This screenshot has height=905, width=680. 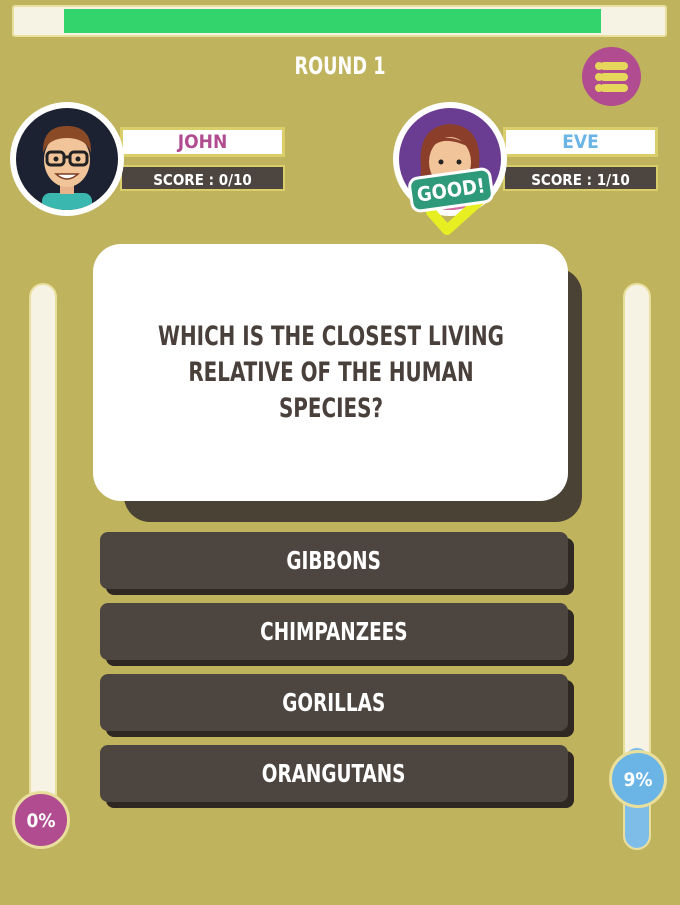 I want to click on answer-button-1: GIBBONS, so click(x=334, y=560).